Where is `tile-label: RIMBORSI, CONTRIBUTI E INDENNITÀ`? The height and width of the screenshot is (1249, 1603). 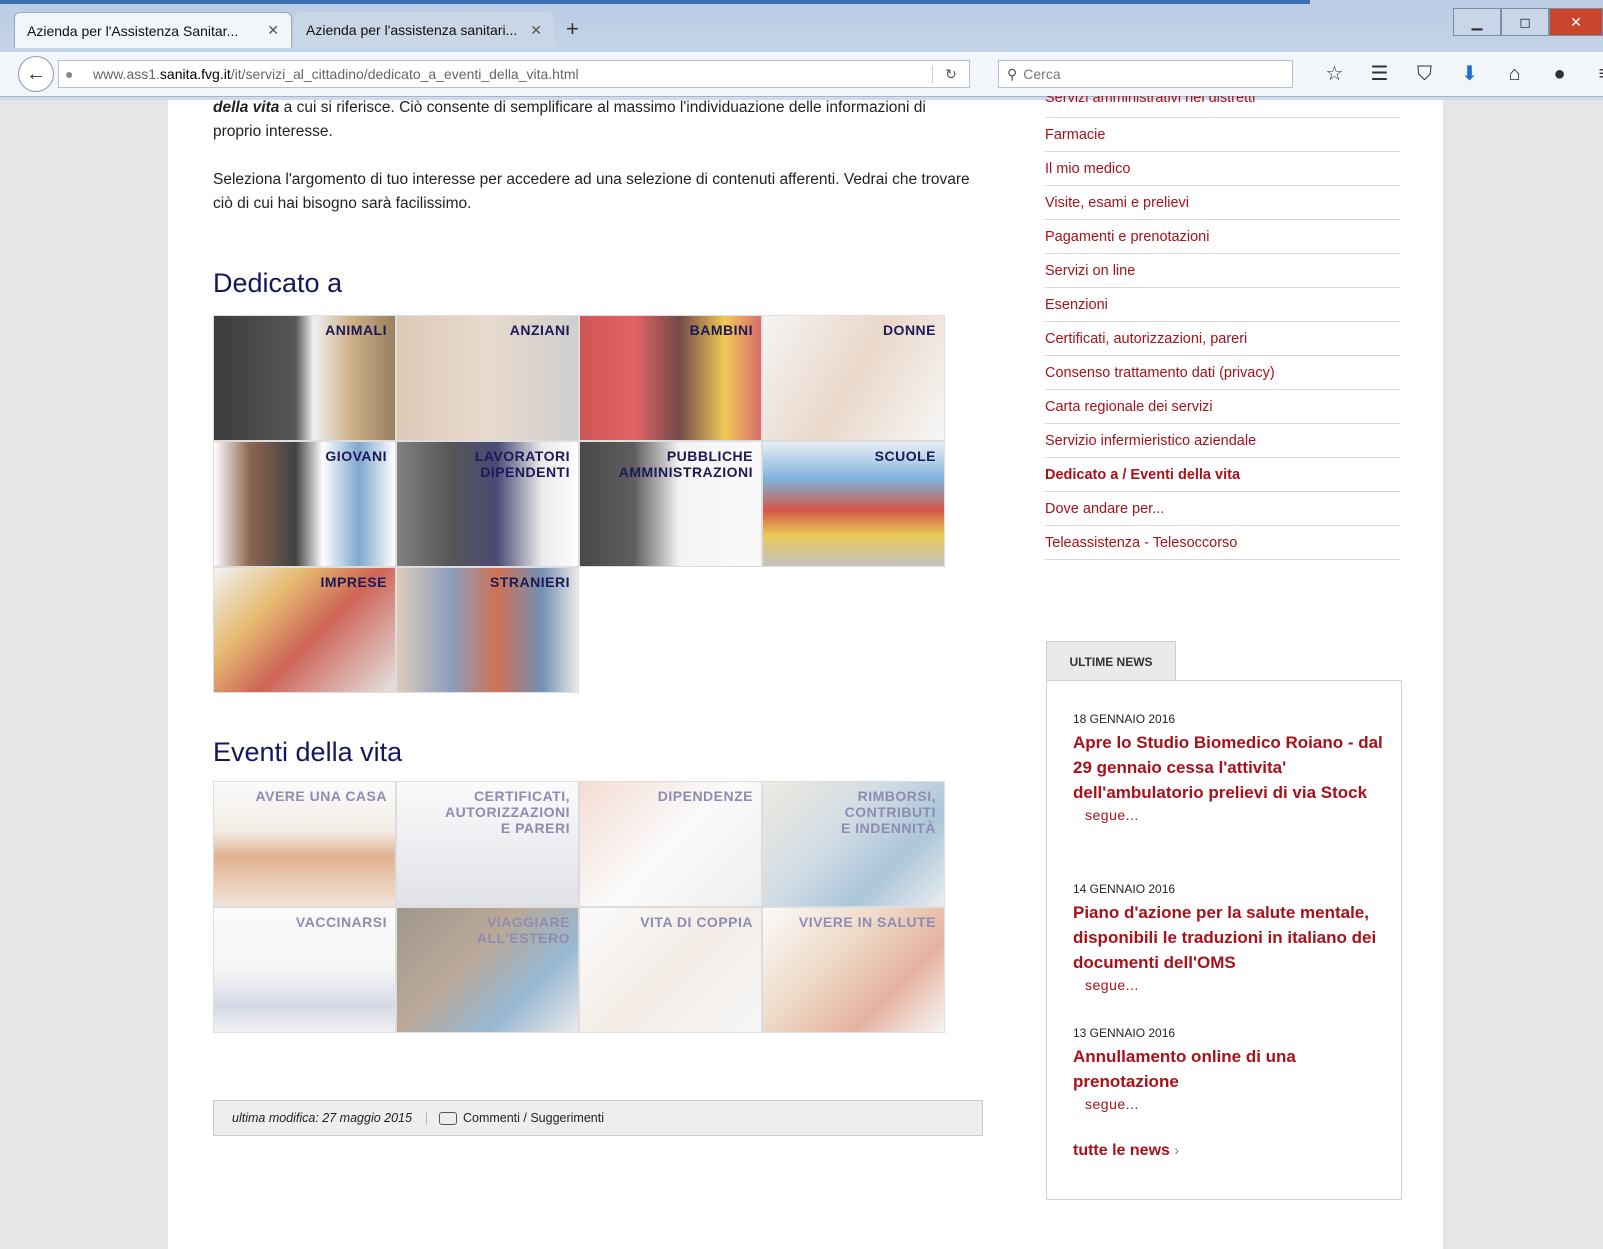
tile-label: RIMBORSI, CONTRIBUTI E INDENNITÀ is located at coordinates (888, 812).